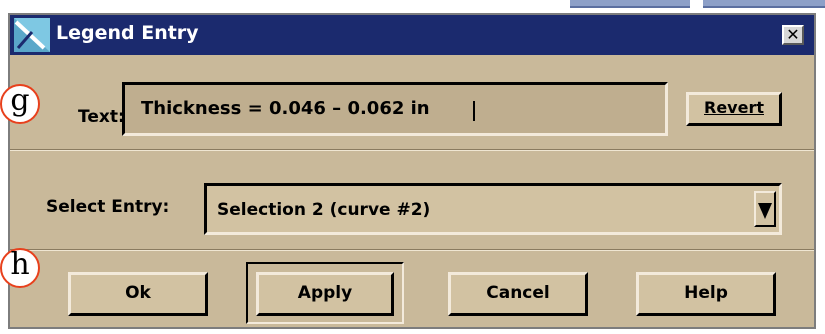 The image size is (825, 334). I want to click on cancel-button: Cancel, so click(518, 294).